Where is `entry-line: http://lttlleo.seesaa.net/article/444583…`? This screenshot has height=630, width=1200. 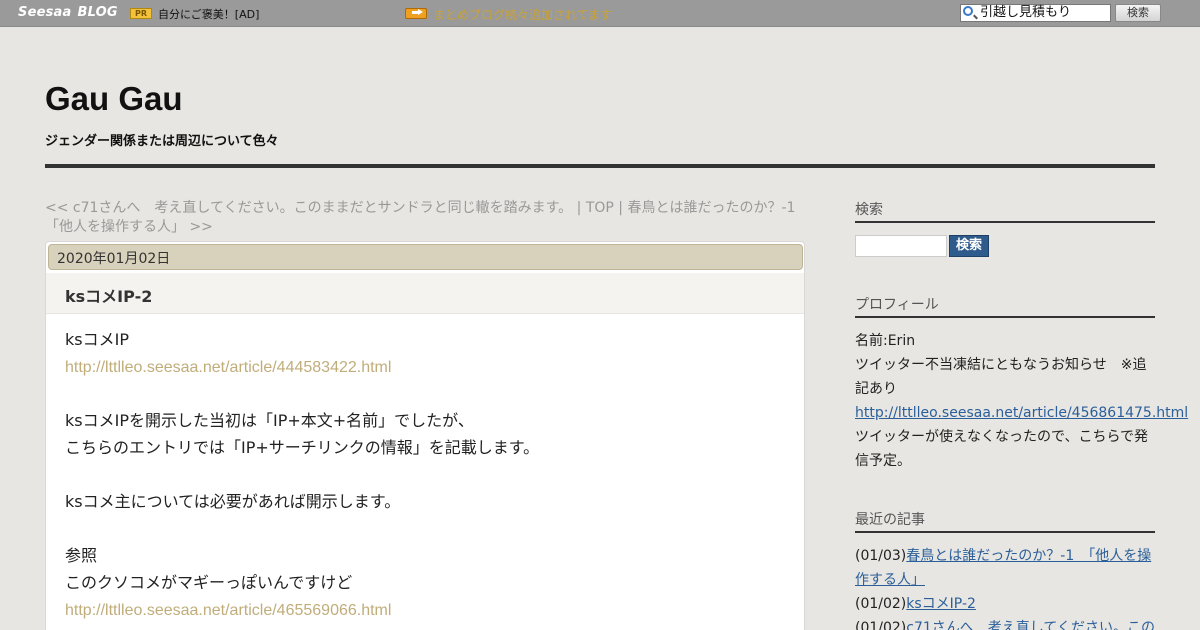 entry-line: http://lttlleo.seesaa.net/article/444583… is located at coordinates (425, 366).